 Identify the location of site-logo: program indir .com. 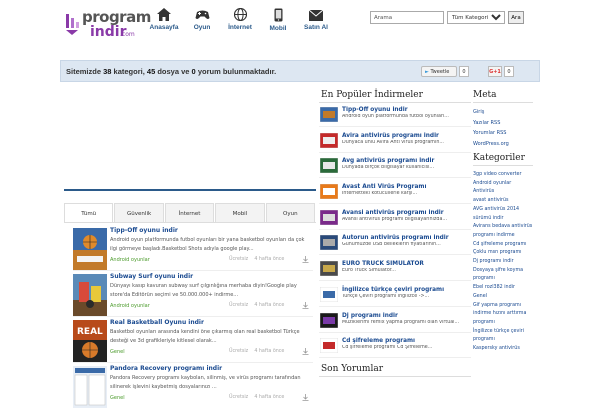
(105, 26).